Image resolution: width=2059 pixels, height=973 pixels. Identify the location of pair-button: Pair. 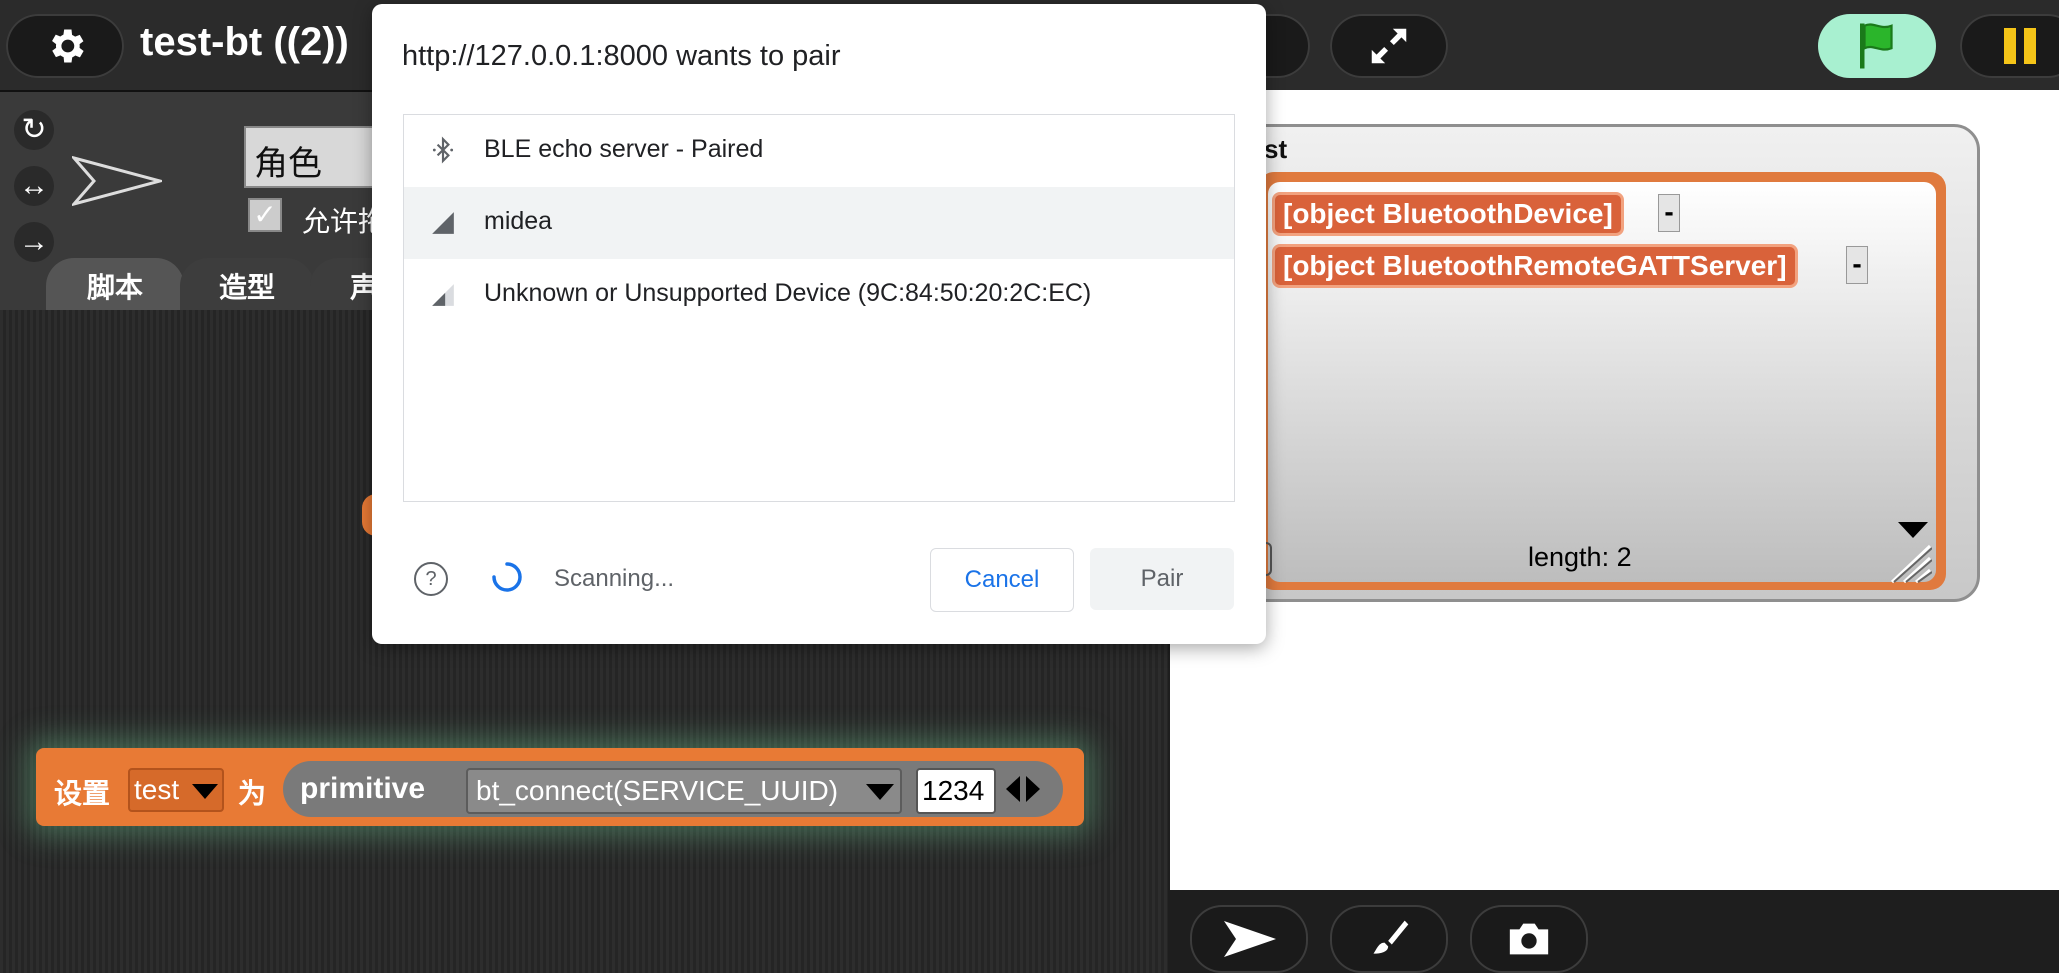
(1162, 579).